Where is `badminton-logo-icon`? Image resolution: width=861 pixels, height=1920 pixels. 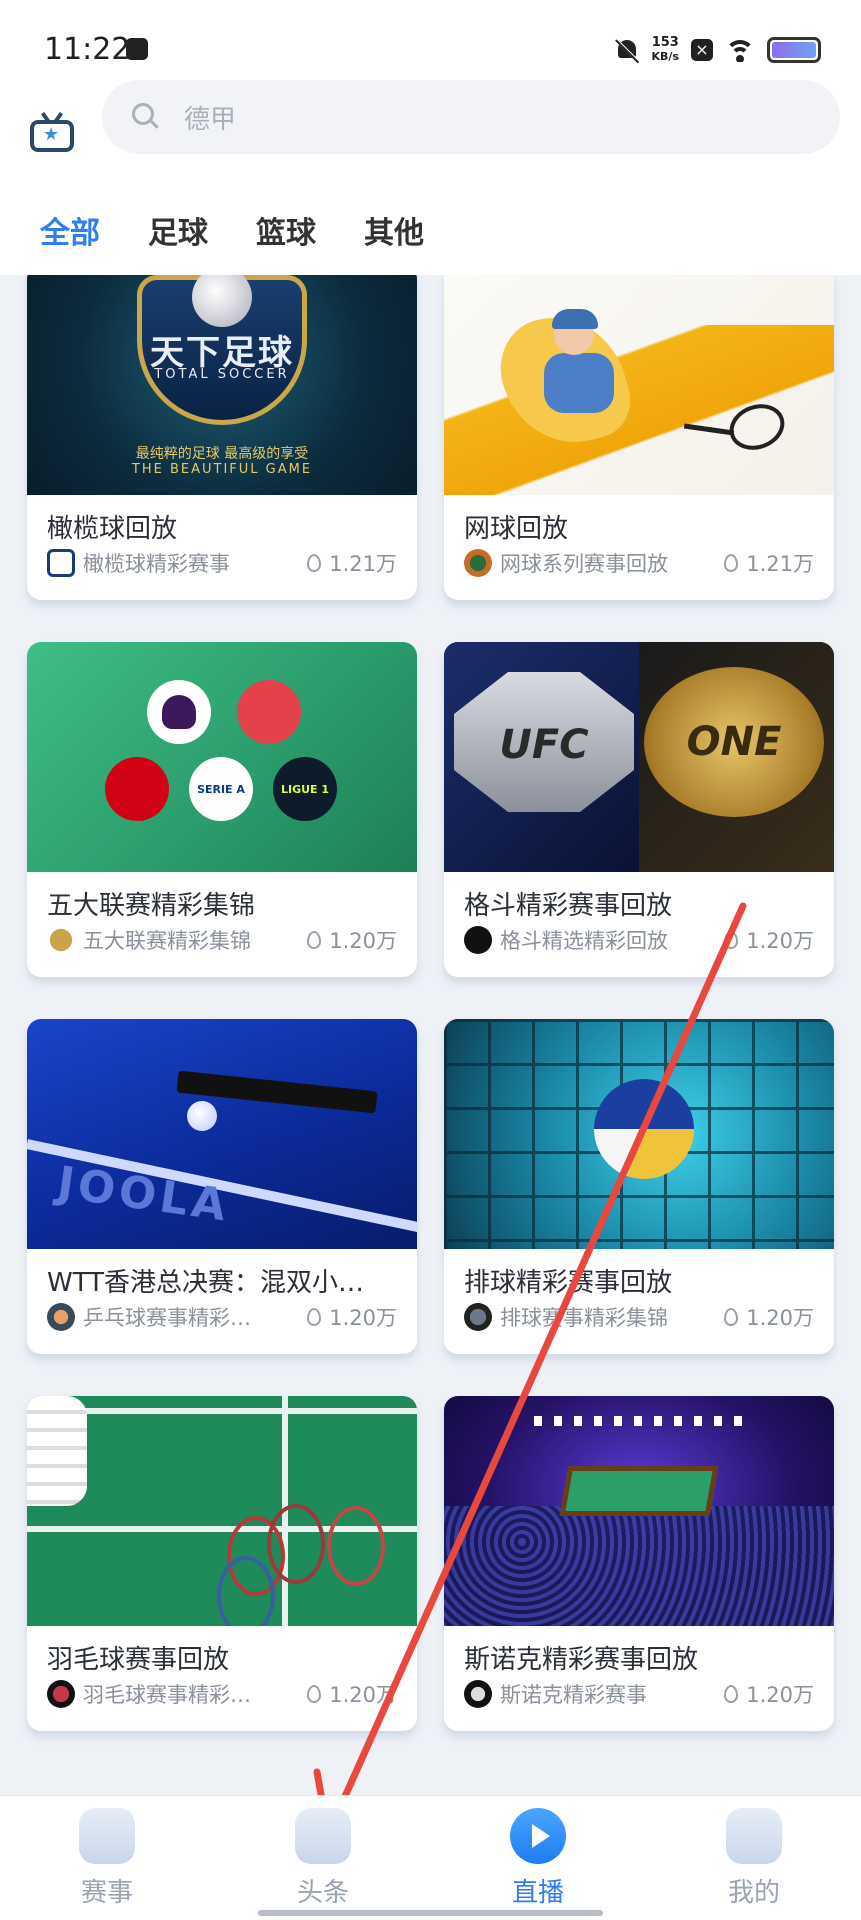
badminton-logo-icon is located at coordinates (61, 1694).